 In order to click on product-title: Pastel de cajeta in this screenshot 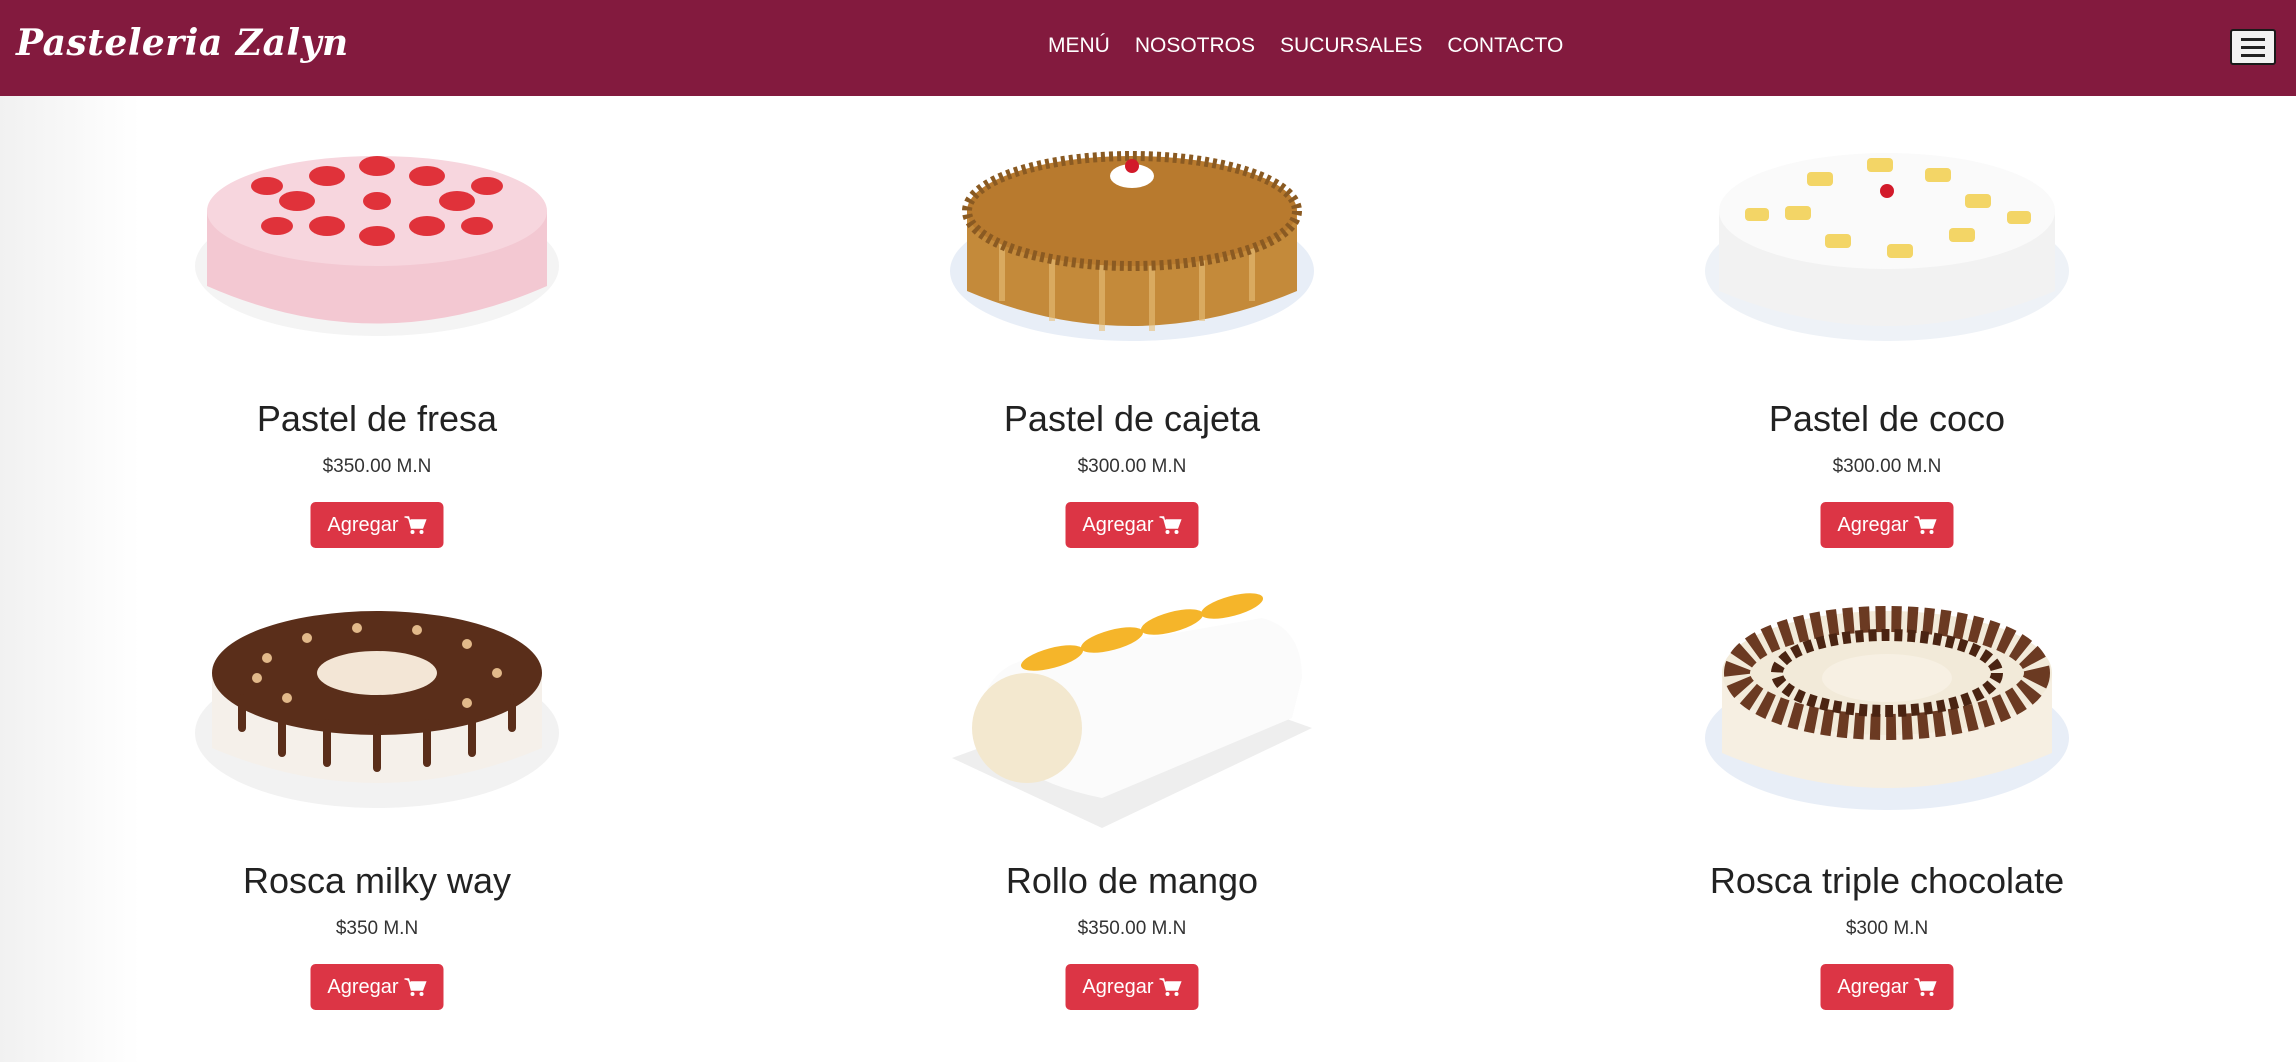, I will do `click(1132, 418)`.